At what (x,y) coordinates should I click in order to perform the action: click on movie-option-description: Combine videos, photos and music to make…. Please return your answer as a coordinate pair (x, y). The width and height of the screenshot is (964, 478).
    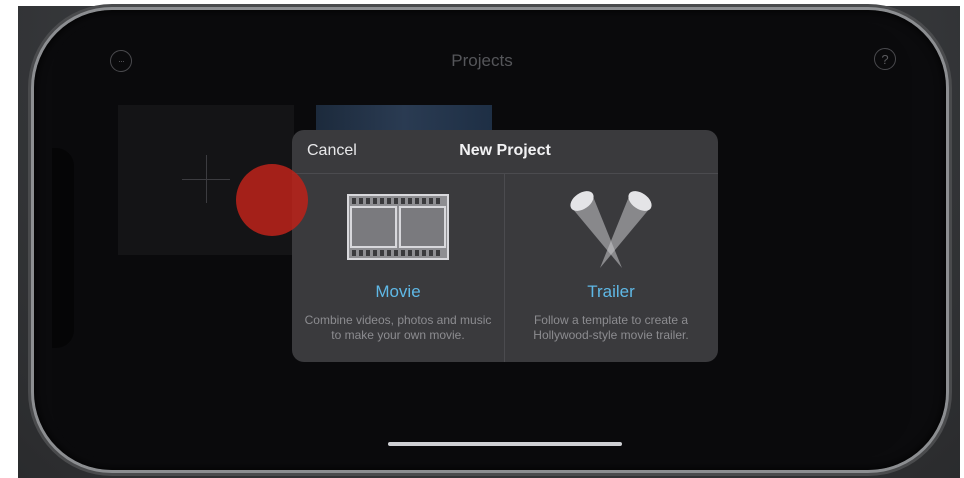
    Looking at the image, I should click on (398, 327).